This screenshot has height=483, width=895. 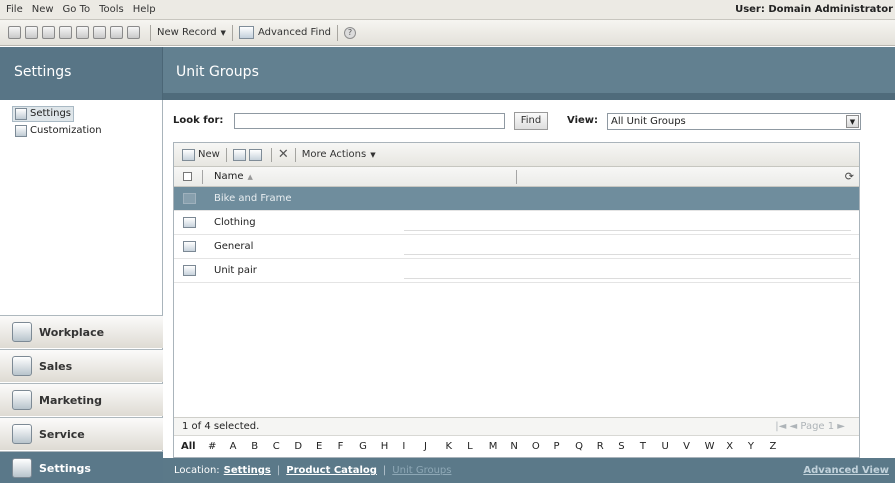 What do you see at coordinates (189, 270) in the screenshot?
I see `unit-group-icon` at bounding box center [189, 270].